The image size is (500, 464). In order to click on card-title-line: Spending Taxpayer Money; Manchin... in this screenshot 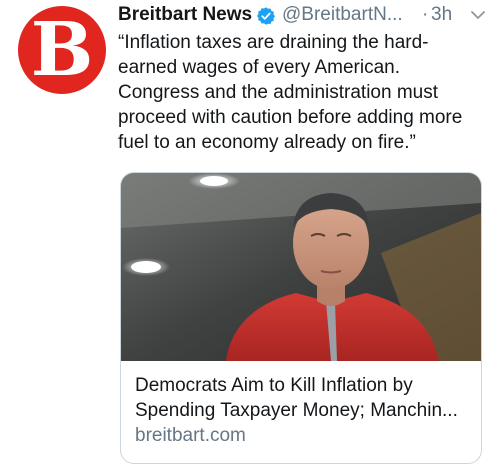, I will do `click(296, 410)`.